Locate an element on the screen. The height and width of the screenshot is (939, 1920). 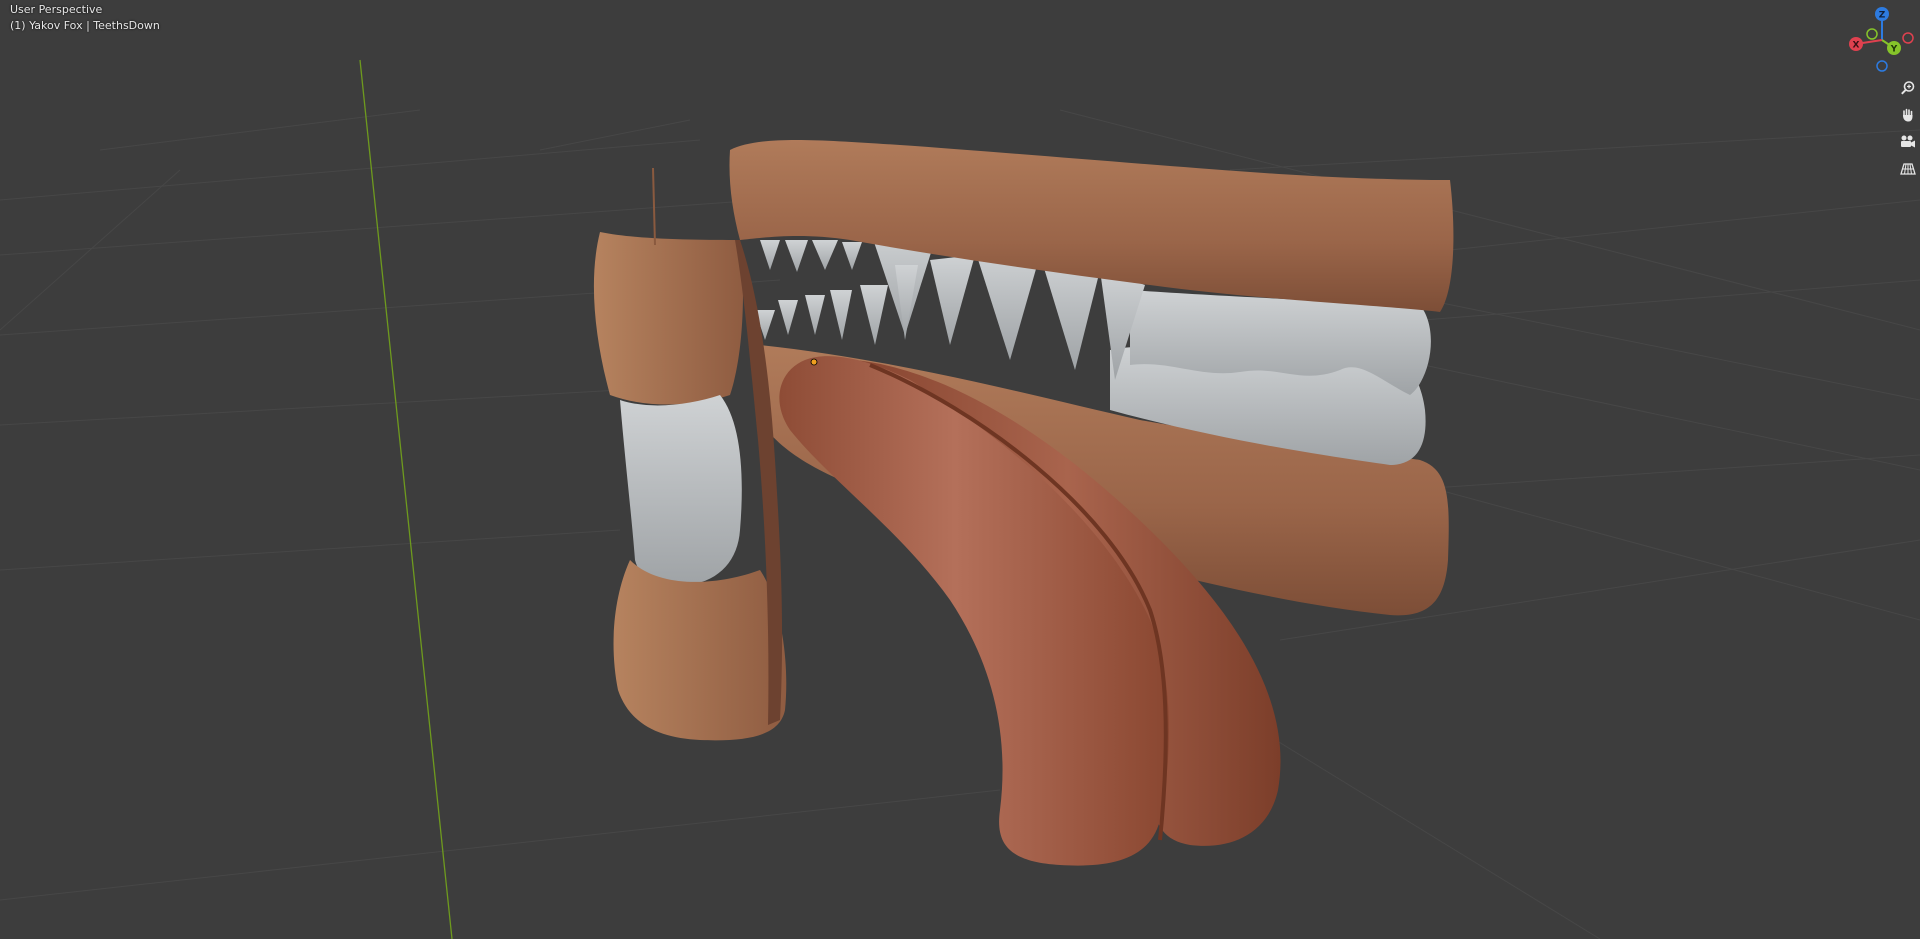
perspective-toggle-tool is located at coordinates (1908, 169).